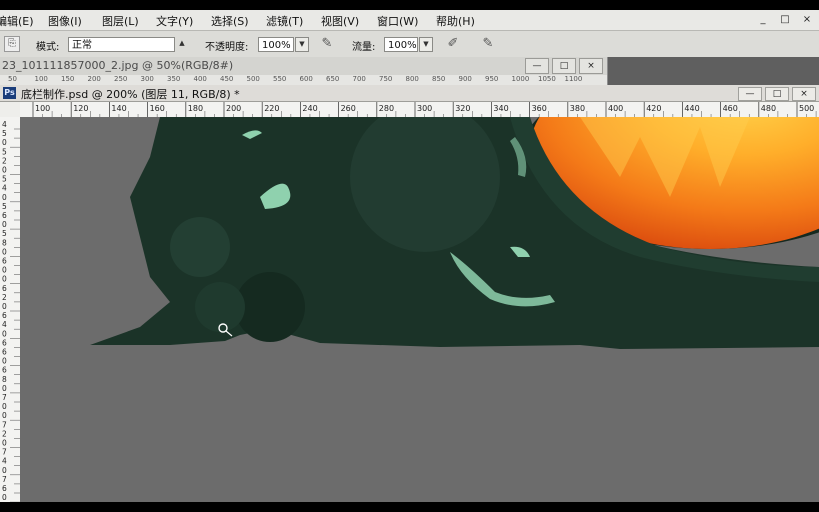 The height and width of the screenshot is (512, 819). I want to click on back-ruler-tick-label: 1050, so click(547, 79).